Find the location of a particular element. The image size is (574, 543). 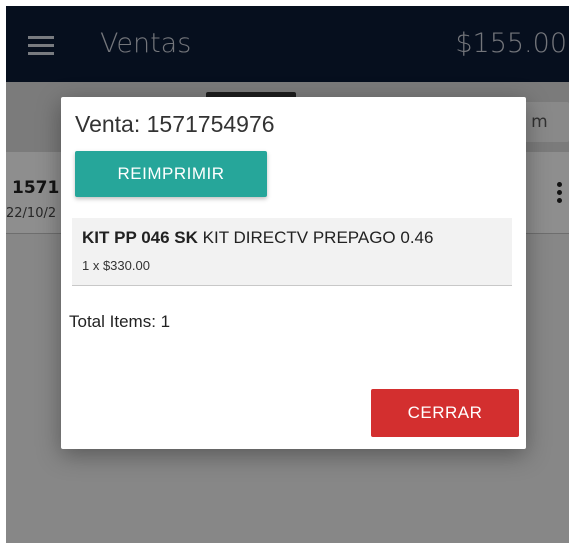

reprint-button: REIMPRIMIR is located at coordinates (171, 174).